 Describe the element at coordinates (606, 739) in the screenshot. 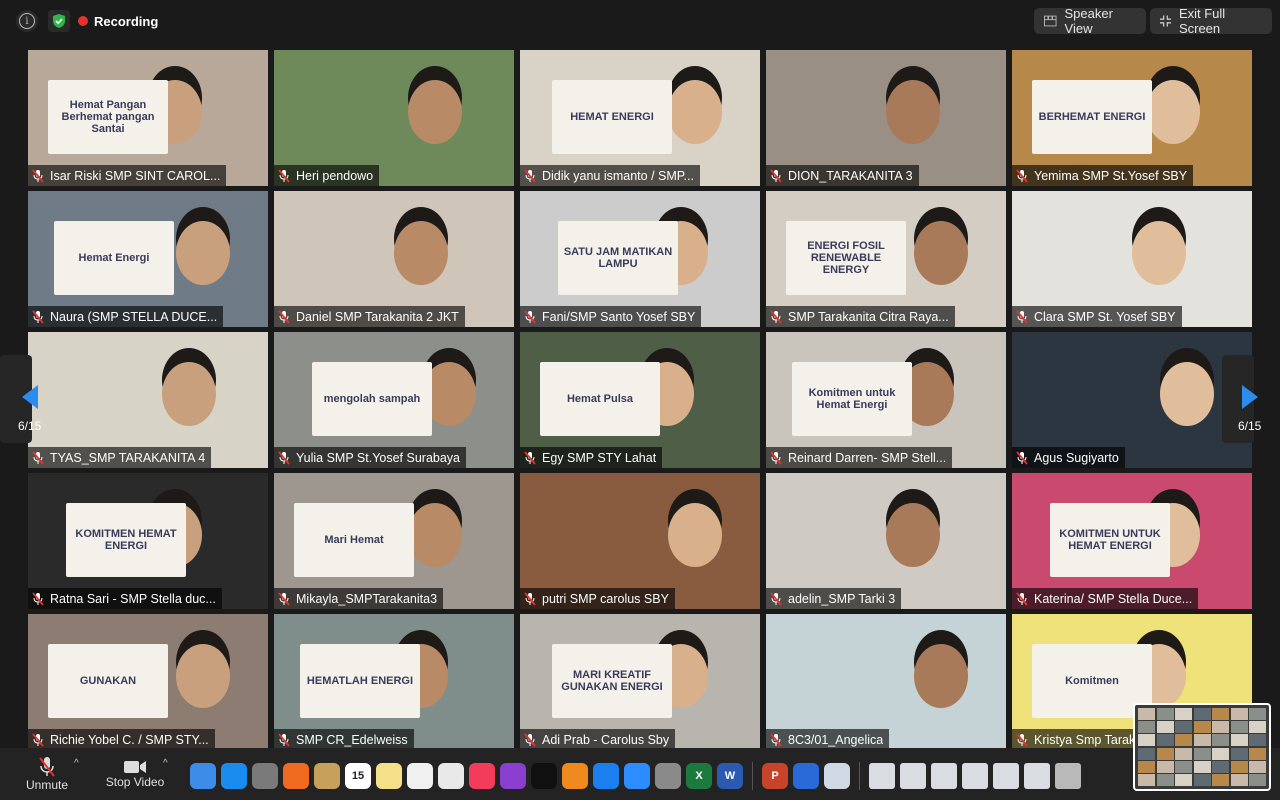

I see `participant-name: Adi Prab - Carolus Sby` at that location.